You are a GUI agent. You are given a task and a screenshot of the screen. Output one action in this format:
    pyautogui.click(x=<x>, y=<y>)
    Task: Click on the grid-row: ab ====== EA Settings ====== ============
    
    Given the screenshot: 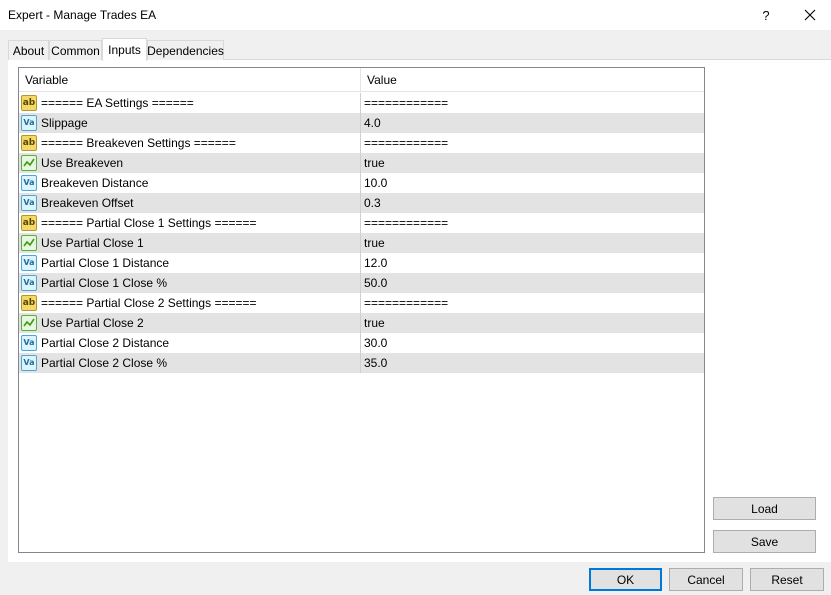 What is the action you would take?
    pyautogui.click(x=361, y=103)
    